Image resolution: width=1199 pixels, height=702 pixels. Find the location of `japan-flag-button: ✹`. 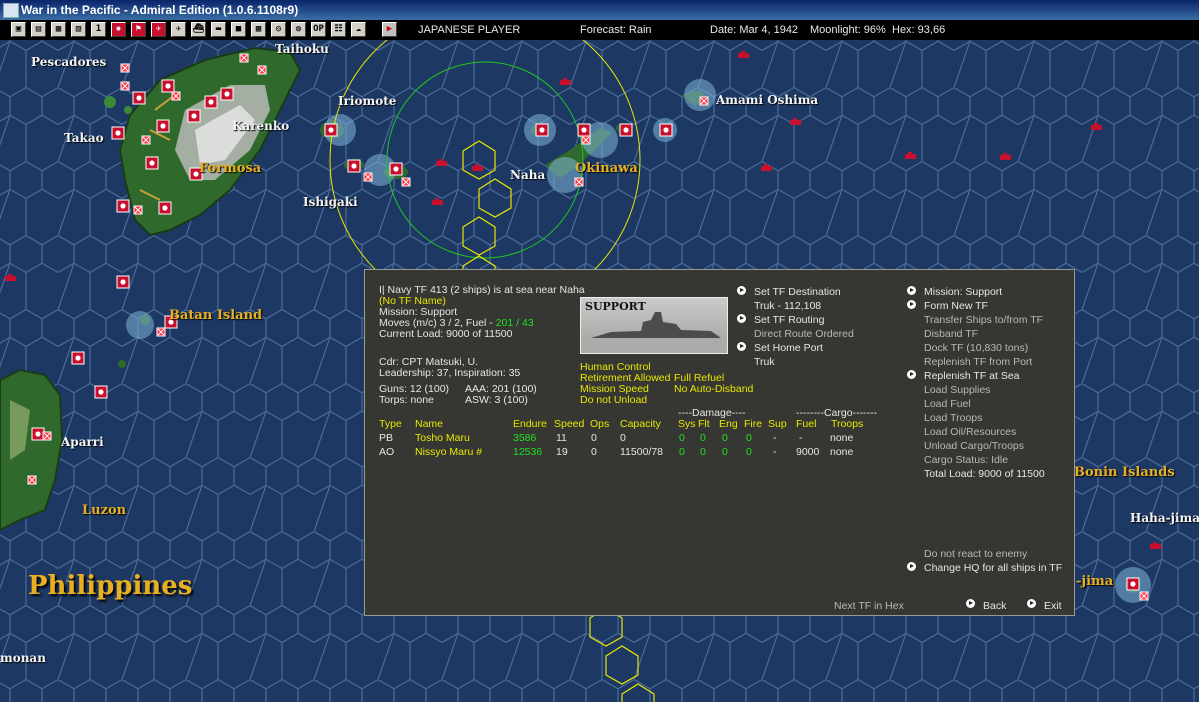

japan-flag-button: ✹ is located at coordinates (118, 29).